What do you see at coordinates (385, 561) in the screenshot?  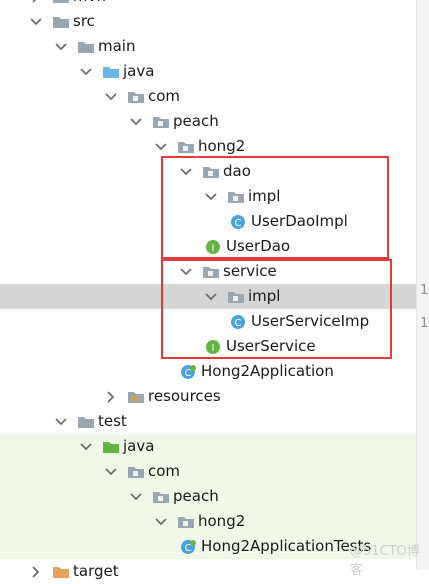 I see `watermark: @51CTO博客` at bounding box center [385, 561].